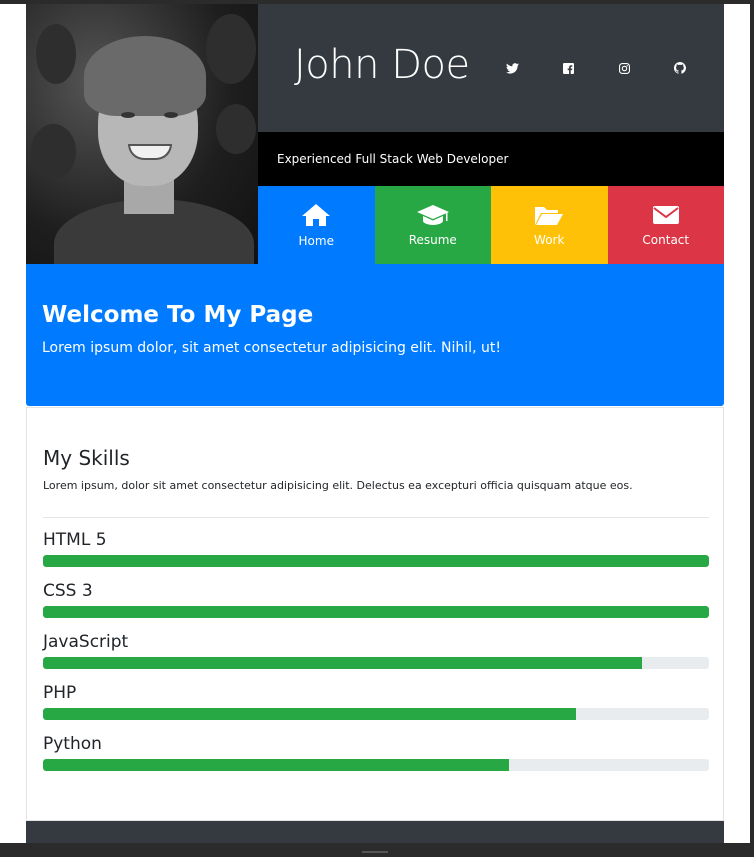 The width and height of the screenshot is (754, 857). I want to click on folder-open-icon, so click(549, 218).